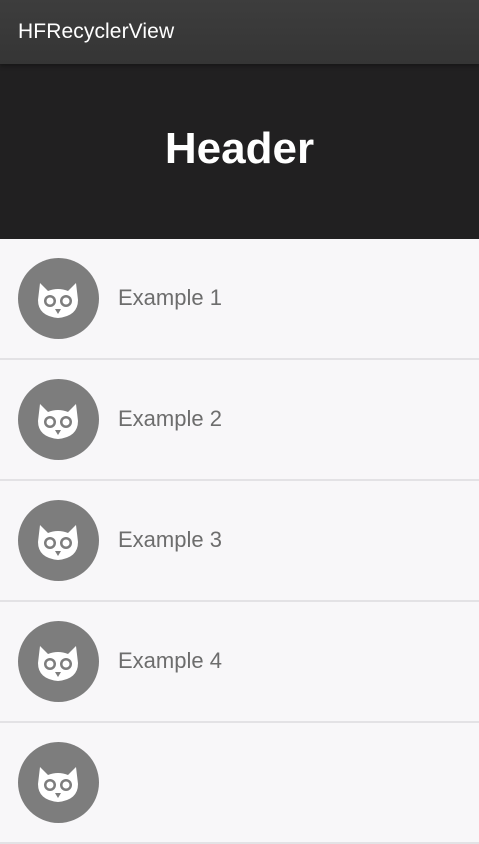 This screenshot has height=844, width=479. Describe the element at coordinates (170, 418) in the screenshot. I see `list-item-label: Example 2` at that location.